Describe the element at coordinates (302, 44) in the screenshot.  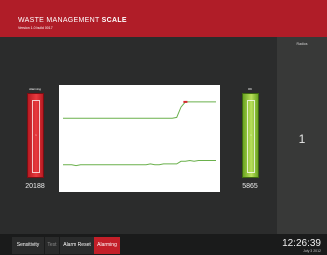
I see `right-panel-label: Radios` at that location.